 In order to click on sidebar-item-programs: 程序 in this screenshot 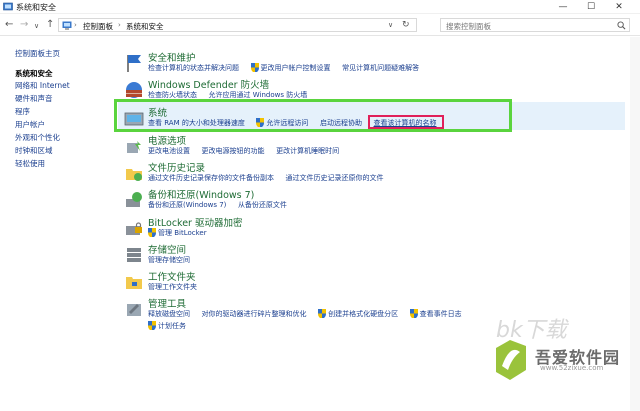, I will do `click(22, 111)`.